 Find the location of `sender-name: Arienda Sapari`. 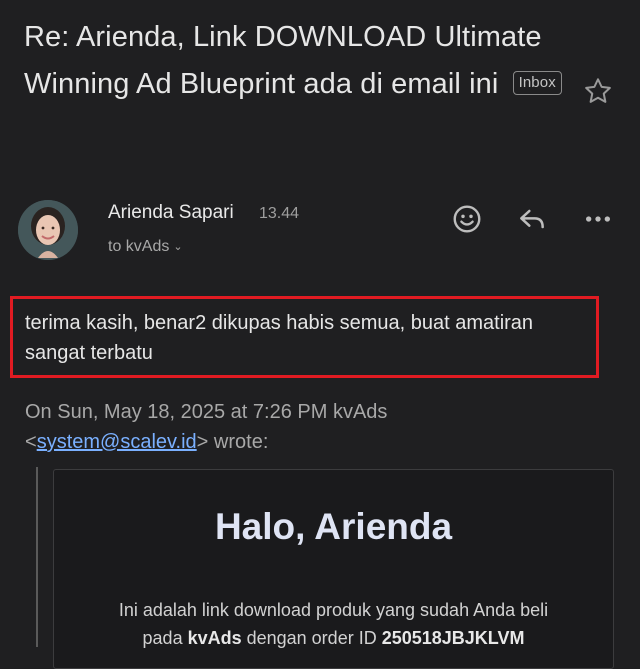

sender-name: Arienda Sapari is located at coordinates (171, 213).